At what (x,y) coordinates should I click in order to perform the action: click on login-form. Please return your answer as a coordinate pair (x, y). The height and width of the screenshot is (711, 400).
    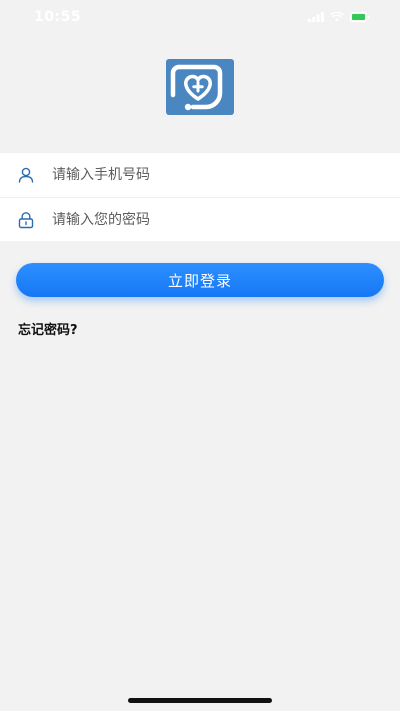
    Looking at the image, I should click on (200, 197).